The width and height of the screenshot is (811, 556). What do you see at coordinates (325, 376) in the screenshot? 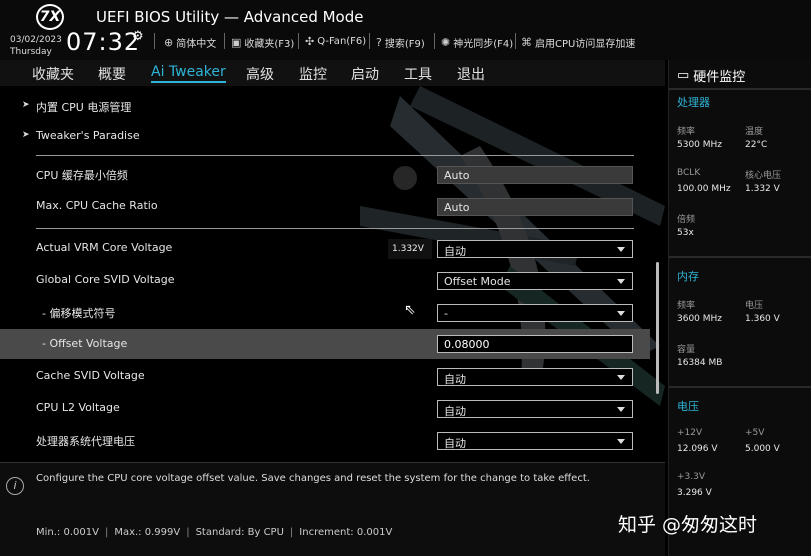
I see `setting-cache-svid-voltage: Cache SVID Voltage 自动` at bounding box center [325, 376].